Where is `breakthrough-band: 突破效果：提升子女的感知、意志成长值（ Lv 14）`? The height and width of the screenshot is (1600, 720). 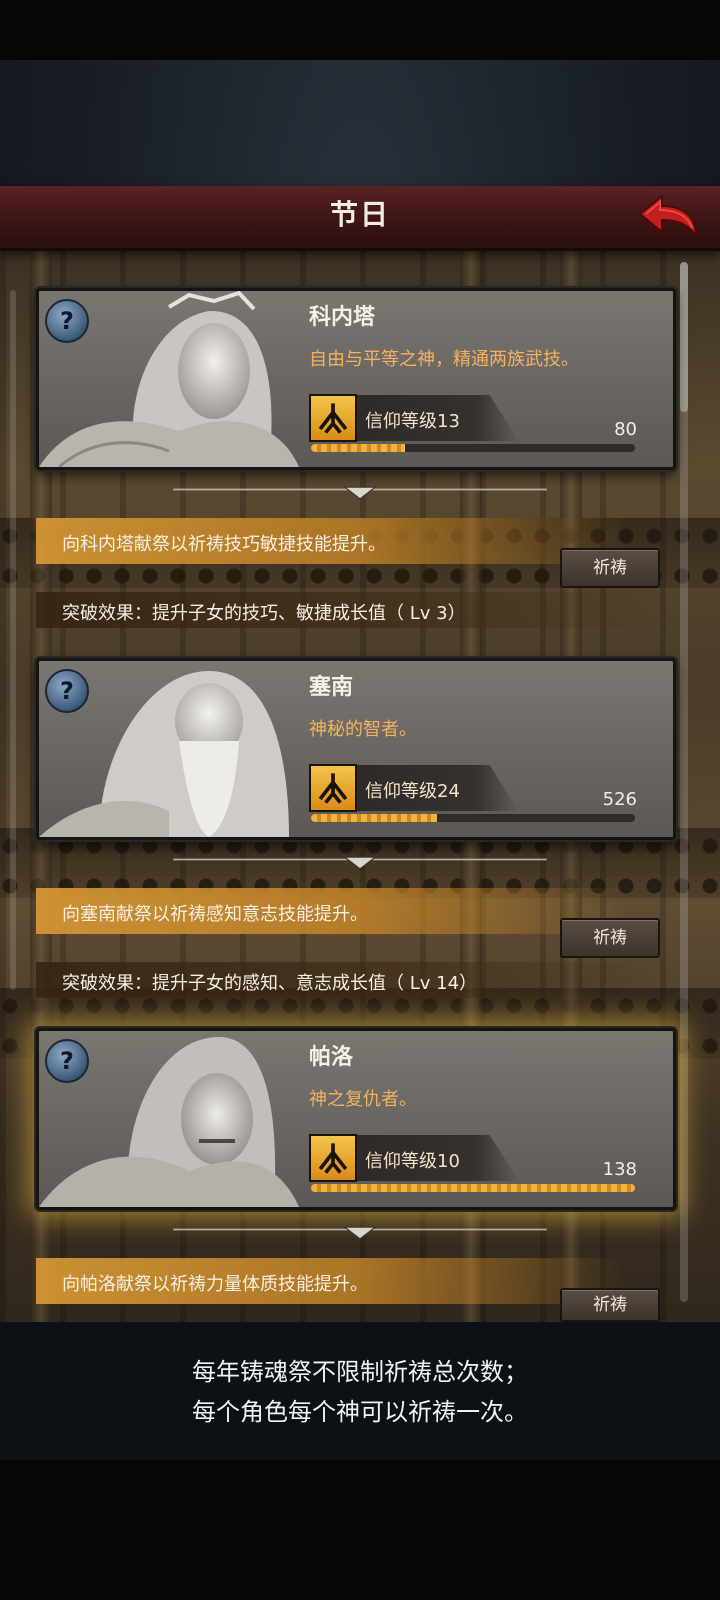 breakthrough-band: 突破效果：提升子女的感知、意志成长值（ Lv 14） is located at coordinates (346, 980).